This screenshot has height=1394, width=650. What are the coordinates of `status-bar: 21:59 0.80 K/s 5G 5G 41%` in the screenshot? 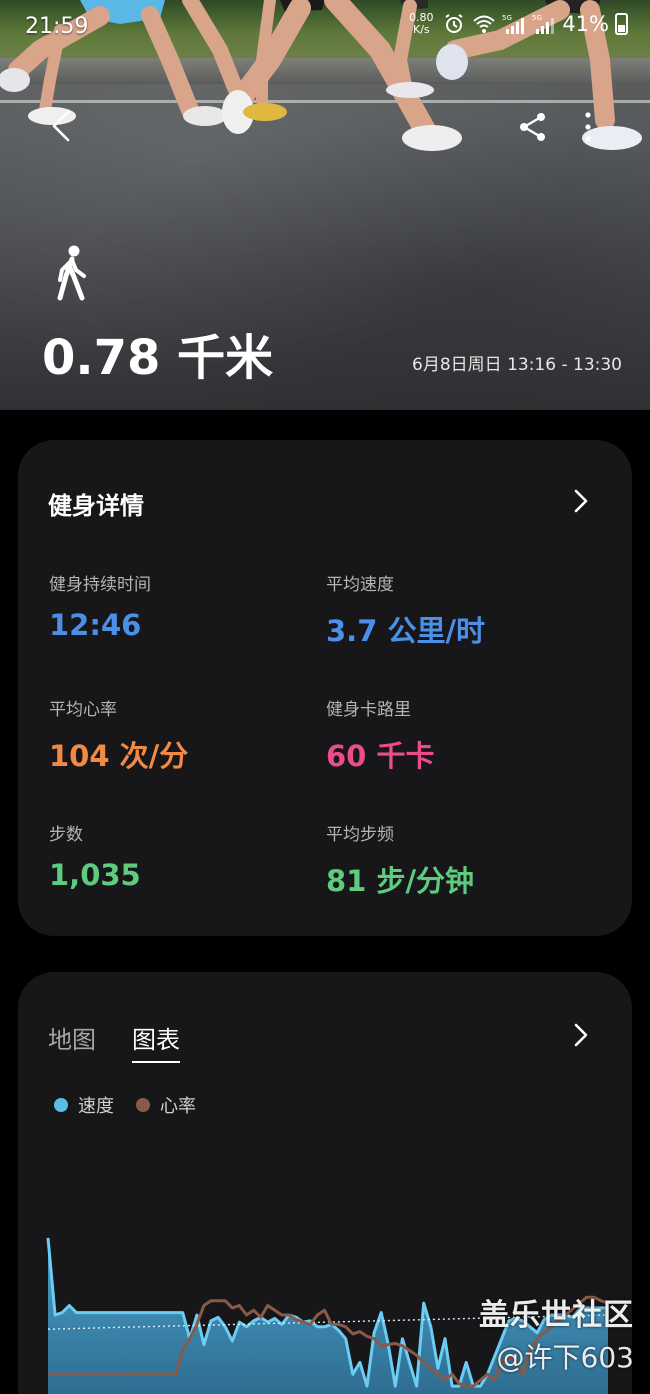 It's located at (325, 28).